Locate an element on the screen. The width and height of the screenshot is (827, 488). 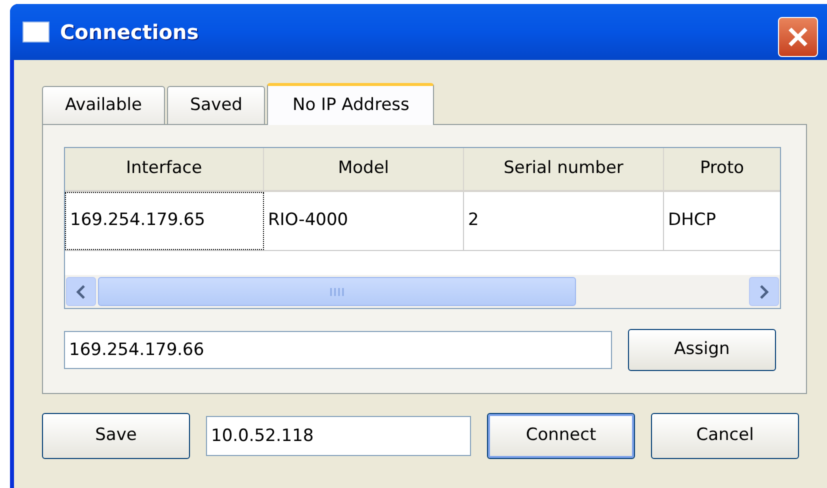
window-title: Connections is located at coordinates (129, 32).